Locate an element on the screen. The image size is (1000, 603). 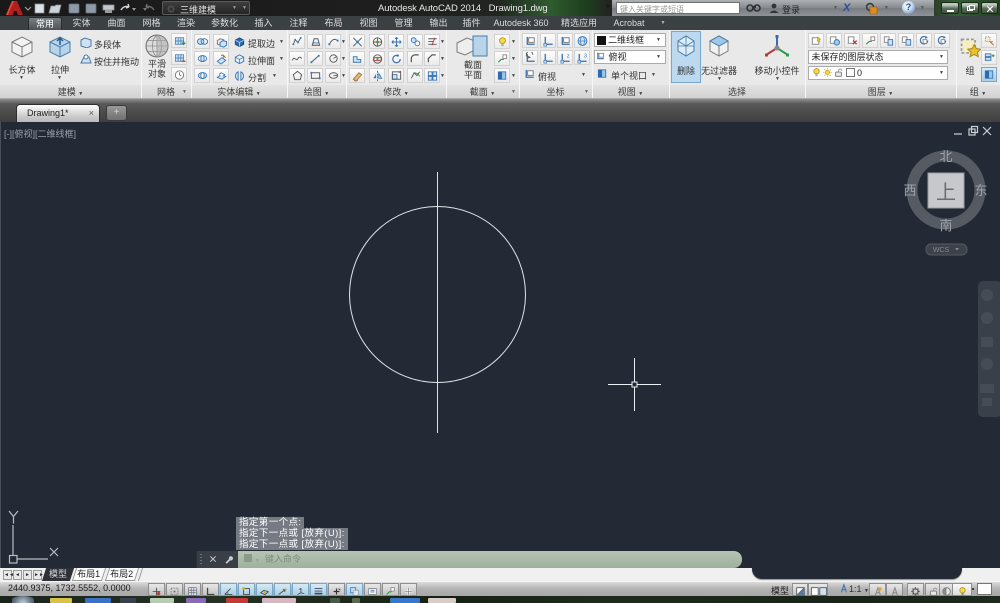
svg-text: WCS is located at coordinates (941, 250).